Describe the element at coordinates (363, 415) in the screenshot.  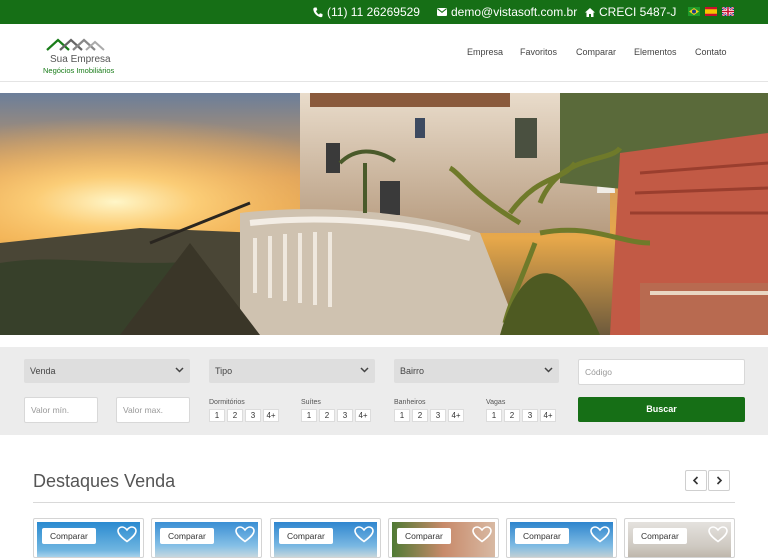
I see `suites-option: 4+` at that location.